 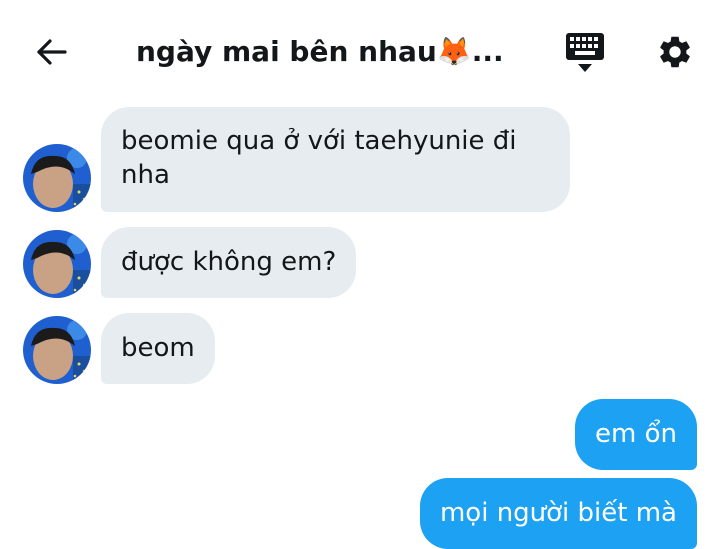 I want to click on message-text: beom, so click(x=158, y=348).